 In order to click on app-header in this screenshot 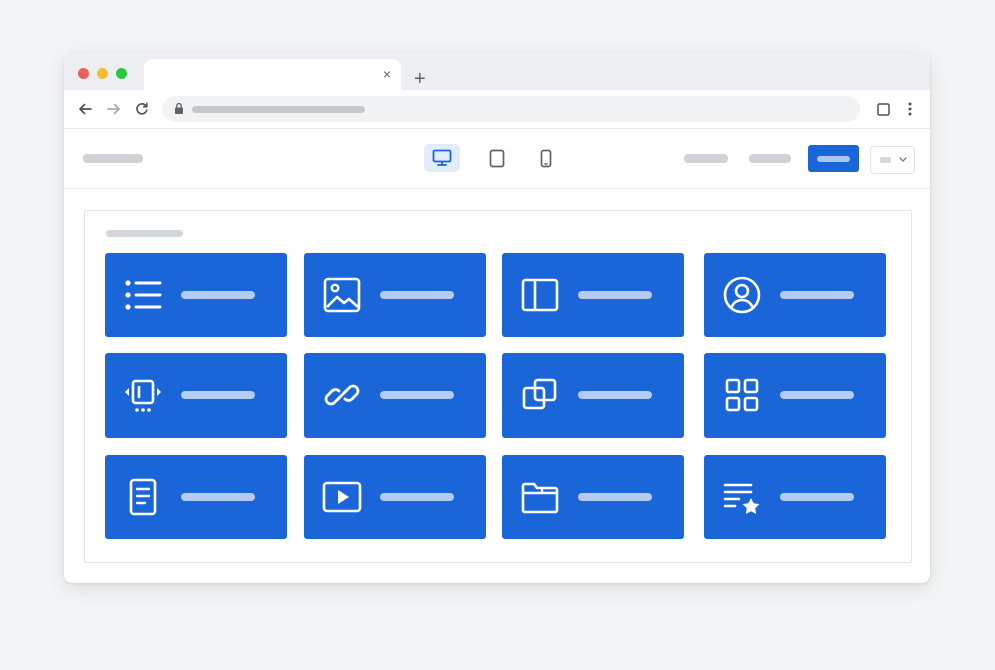, I will do `click(497, 159)`.